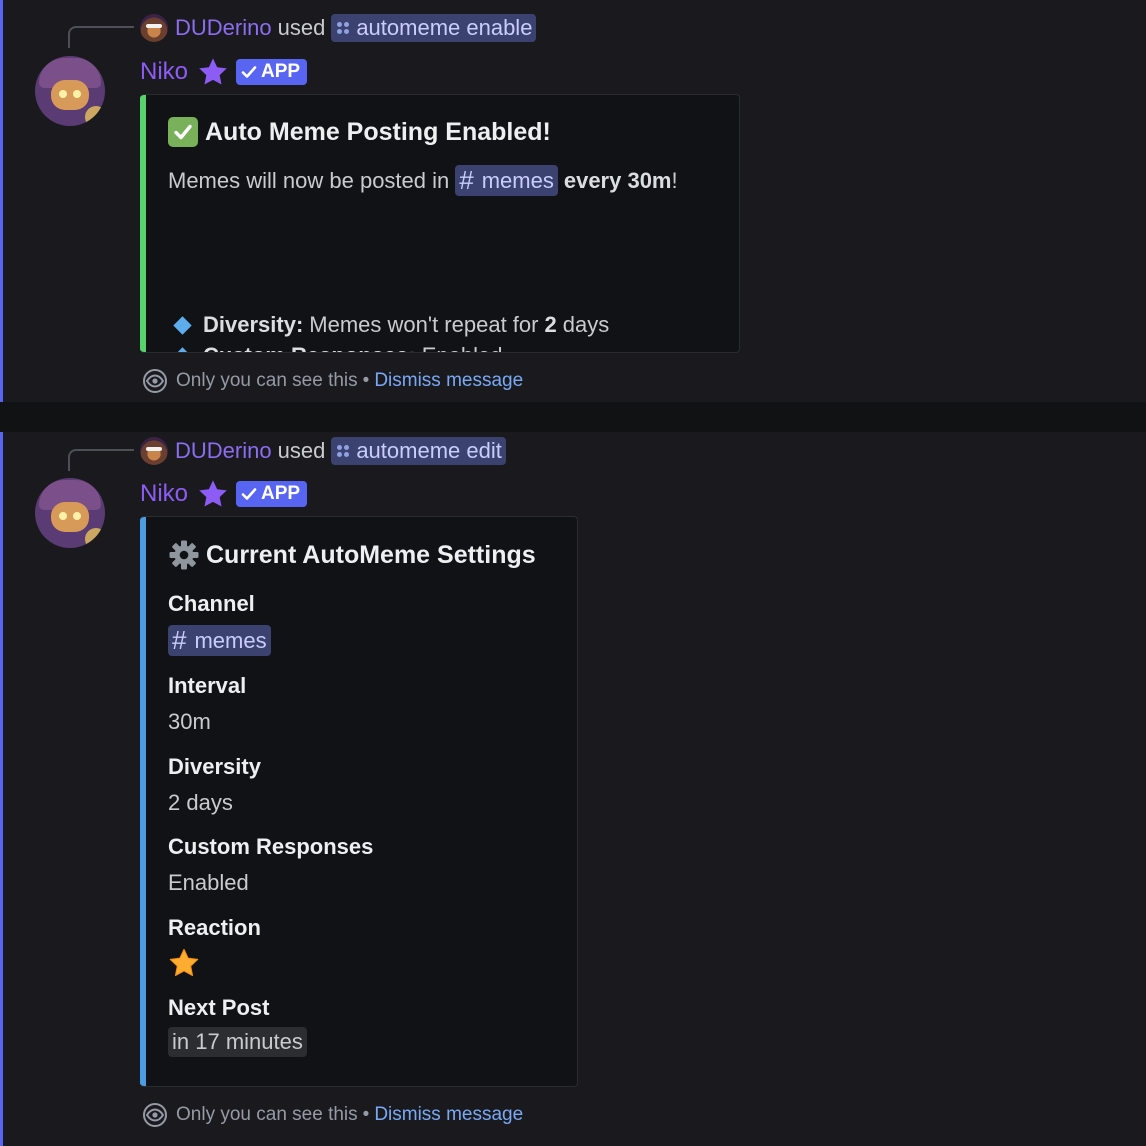  I want to click on bullet-text: Enabled, so click(462, 347).